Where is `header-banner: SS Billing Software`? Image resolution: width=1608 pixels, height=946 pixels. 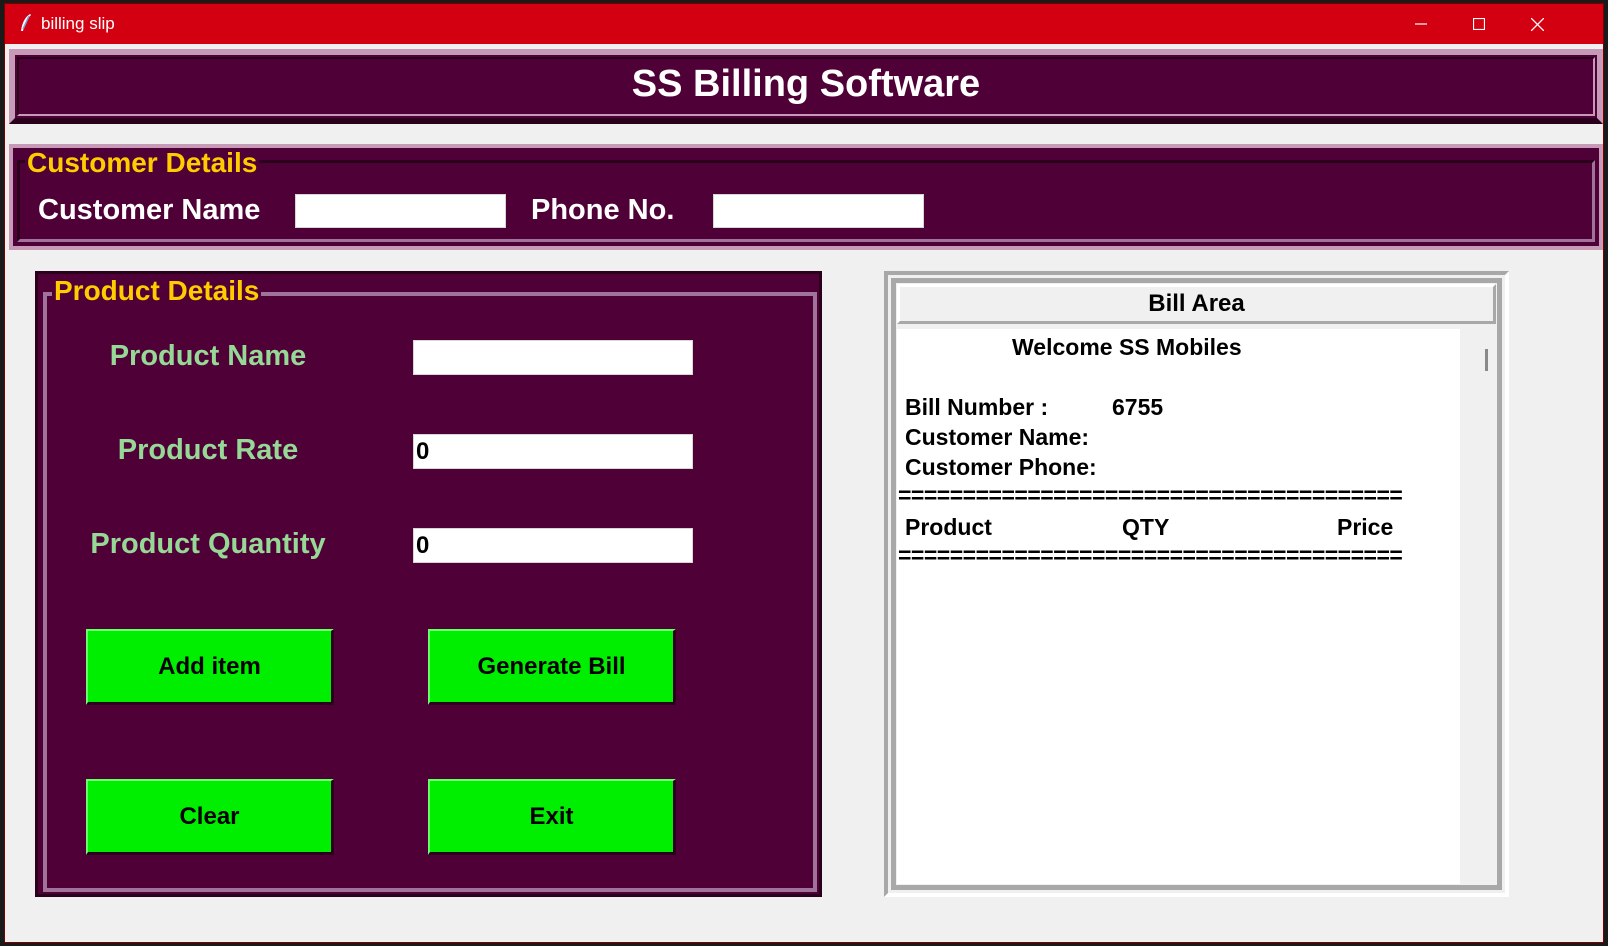 header-banner: SS Billing Software is located at coordinates (806, 86).